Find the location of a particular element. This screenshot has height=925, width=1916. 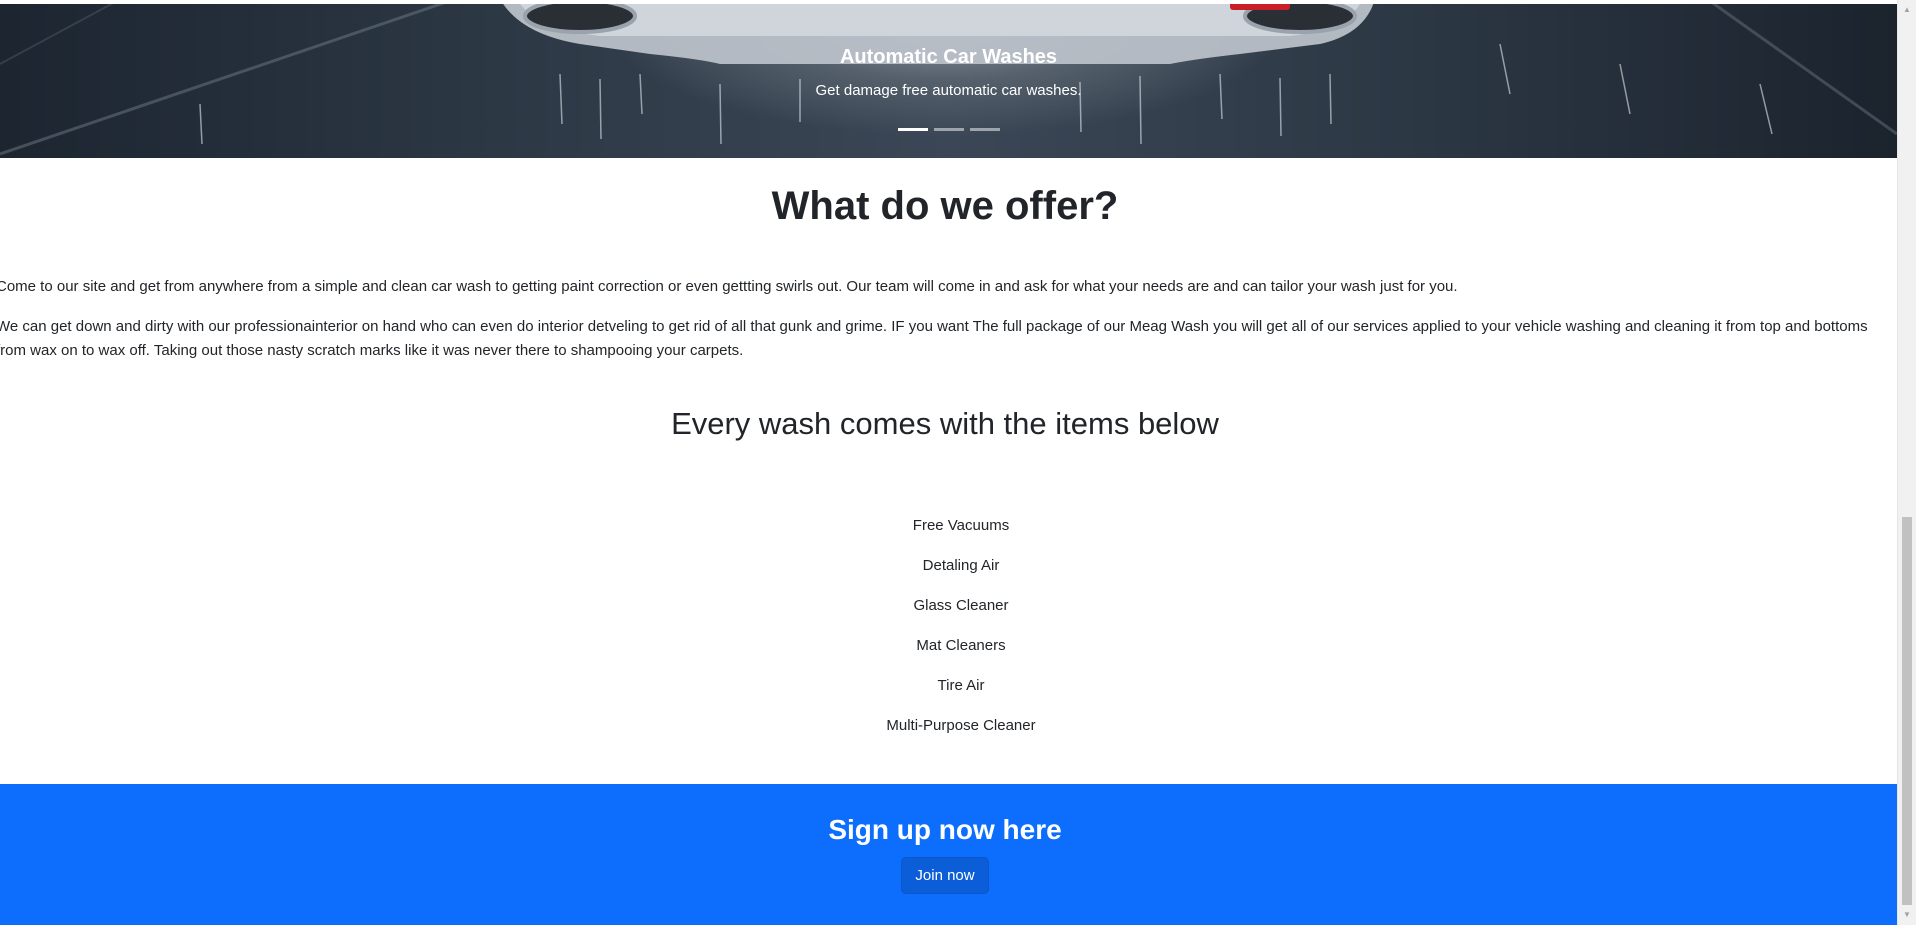

scrollbar-thumb is located at coordinates (1907, 711).